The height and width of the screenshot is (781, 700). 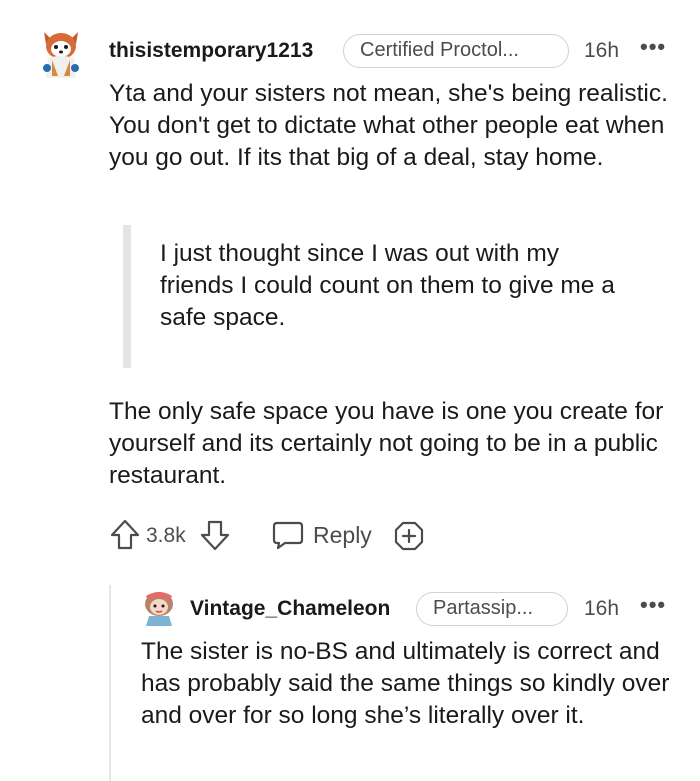 I want to click on red-panda-avatar-icon, so click(x=61, y=55).